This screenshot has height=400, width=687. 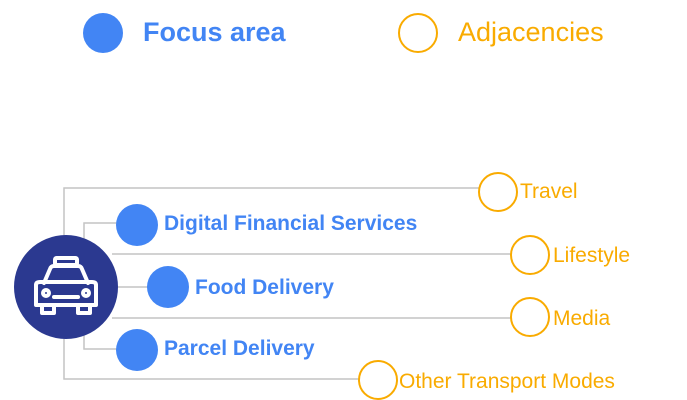 I want to click on focus-label-digital-financial: Digital Financial Services, so click(x=291, y=223).